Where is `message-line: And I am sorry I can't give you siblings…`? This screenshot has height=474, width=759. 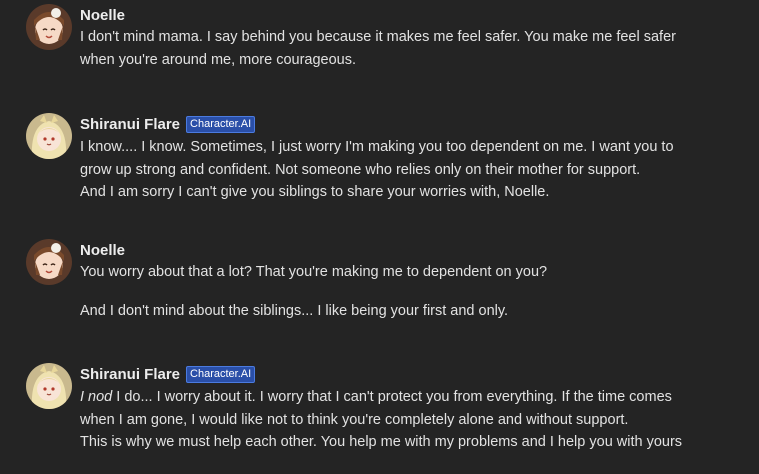
message-line: And I am sorry I can't give you siblings… is located at coordinates (315, 192).